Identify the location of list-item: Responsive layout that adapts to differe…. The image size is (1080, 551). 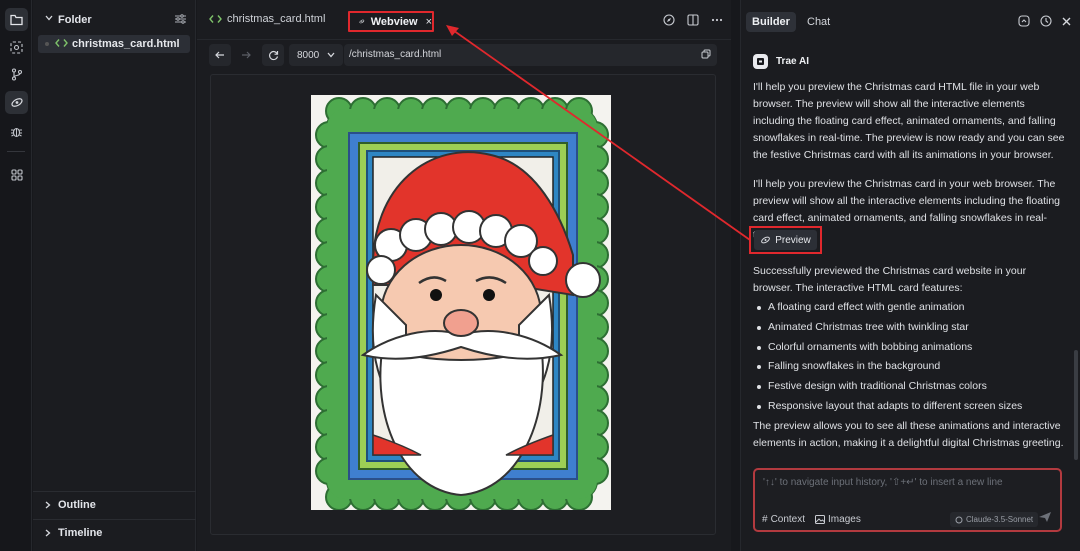
(911, 407).